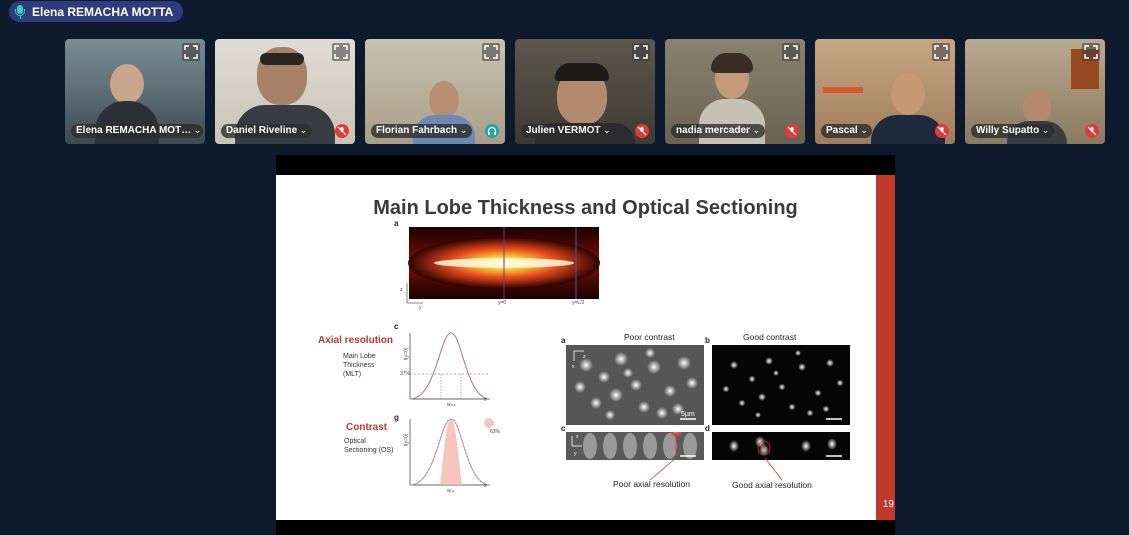 The image size is (1129, 535). Describe the element at coordinates (495, 432) in the screenshot. I see `percent-label: 63%` at that location.